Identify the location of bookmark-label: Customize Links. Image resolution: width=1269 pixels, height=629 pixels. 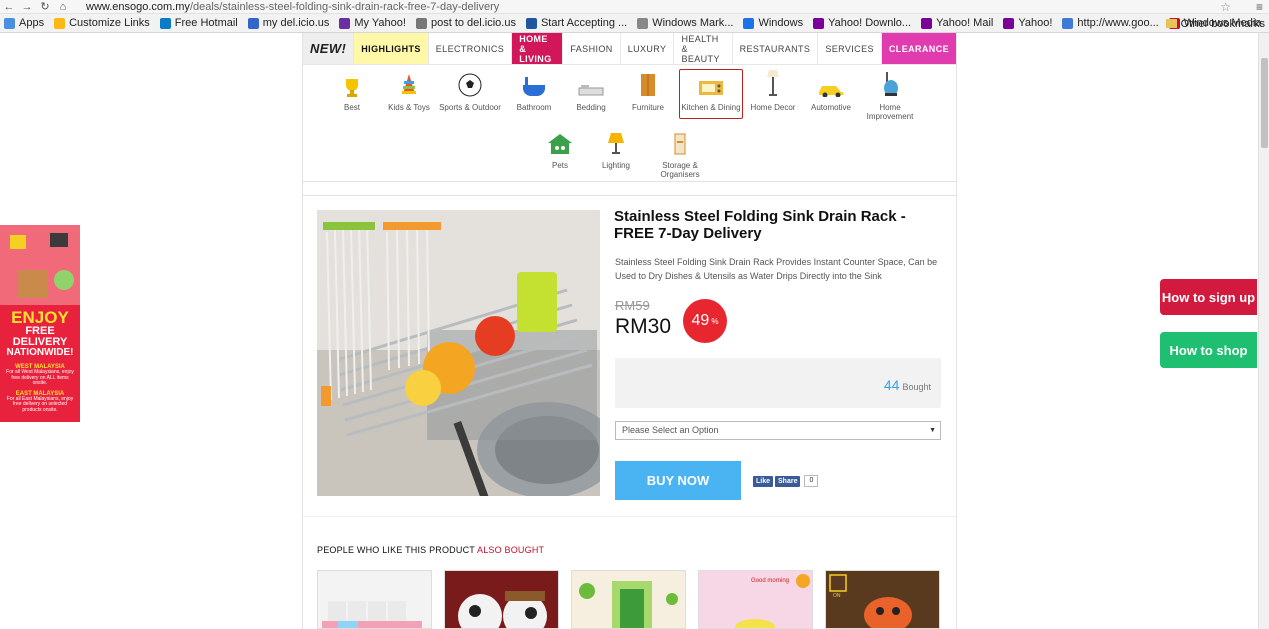
(109, 23).